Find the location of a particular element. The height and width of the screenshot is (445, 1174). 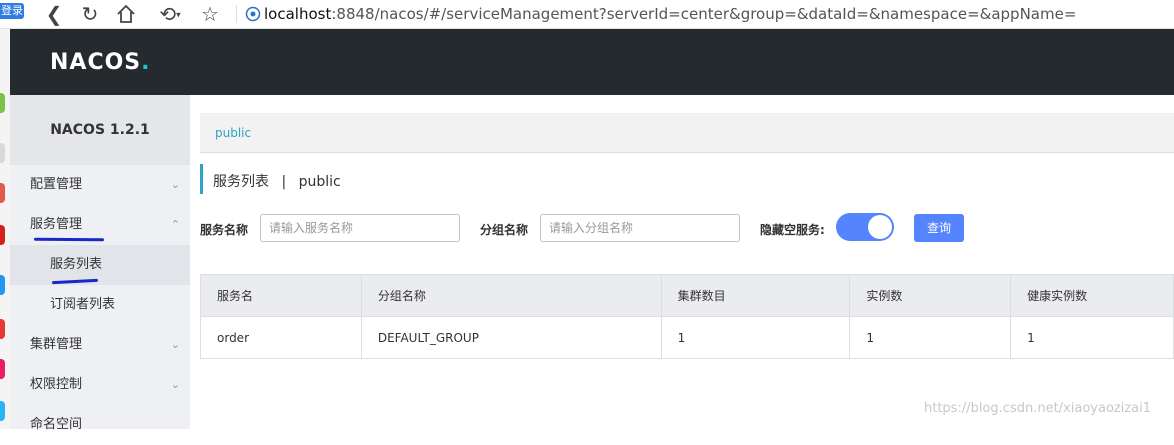

group-name-label: 分组名称 is located at coordinates (504, 230).